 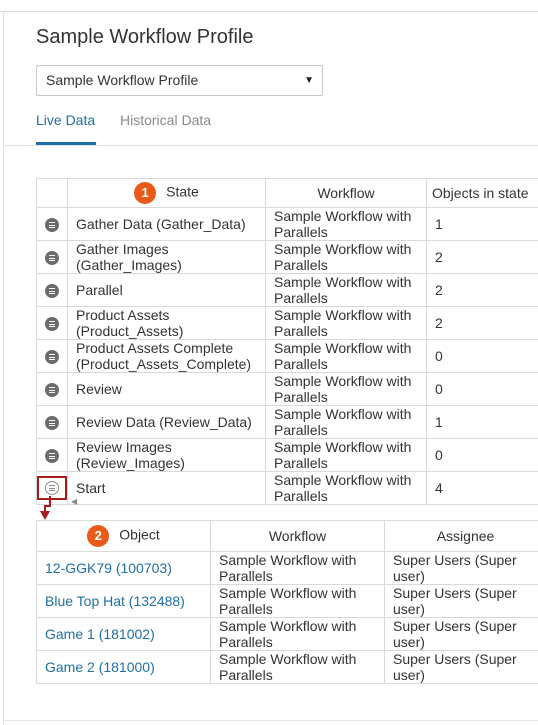 I want to click on bottom-divider, so click(x=270, y=720).